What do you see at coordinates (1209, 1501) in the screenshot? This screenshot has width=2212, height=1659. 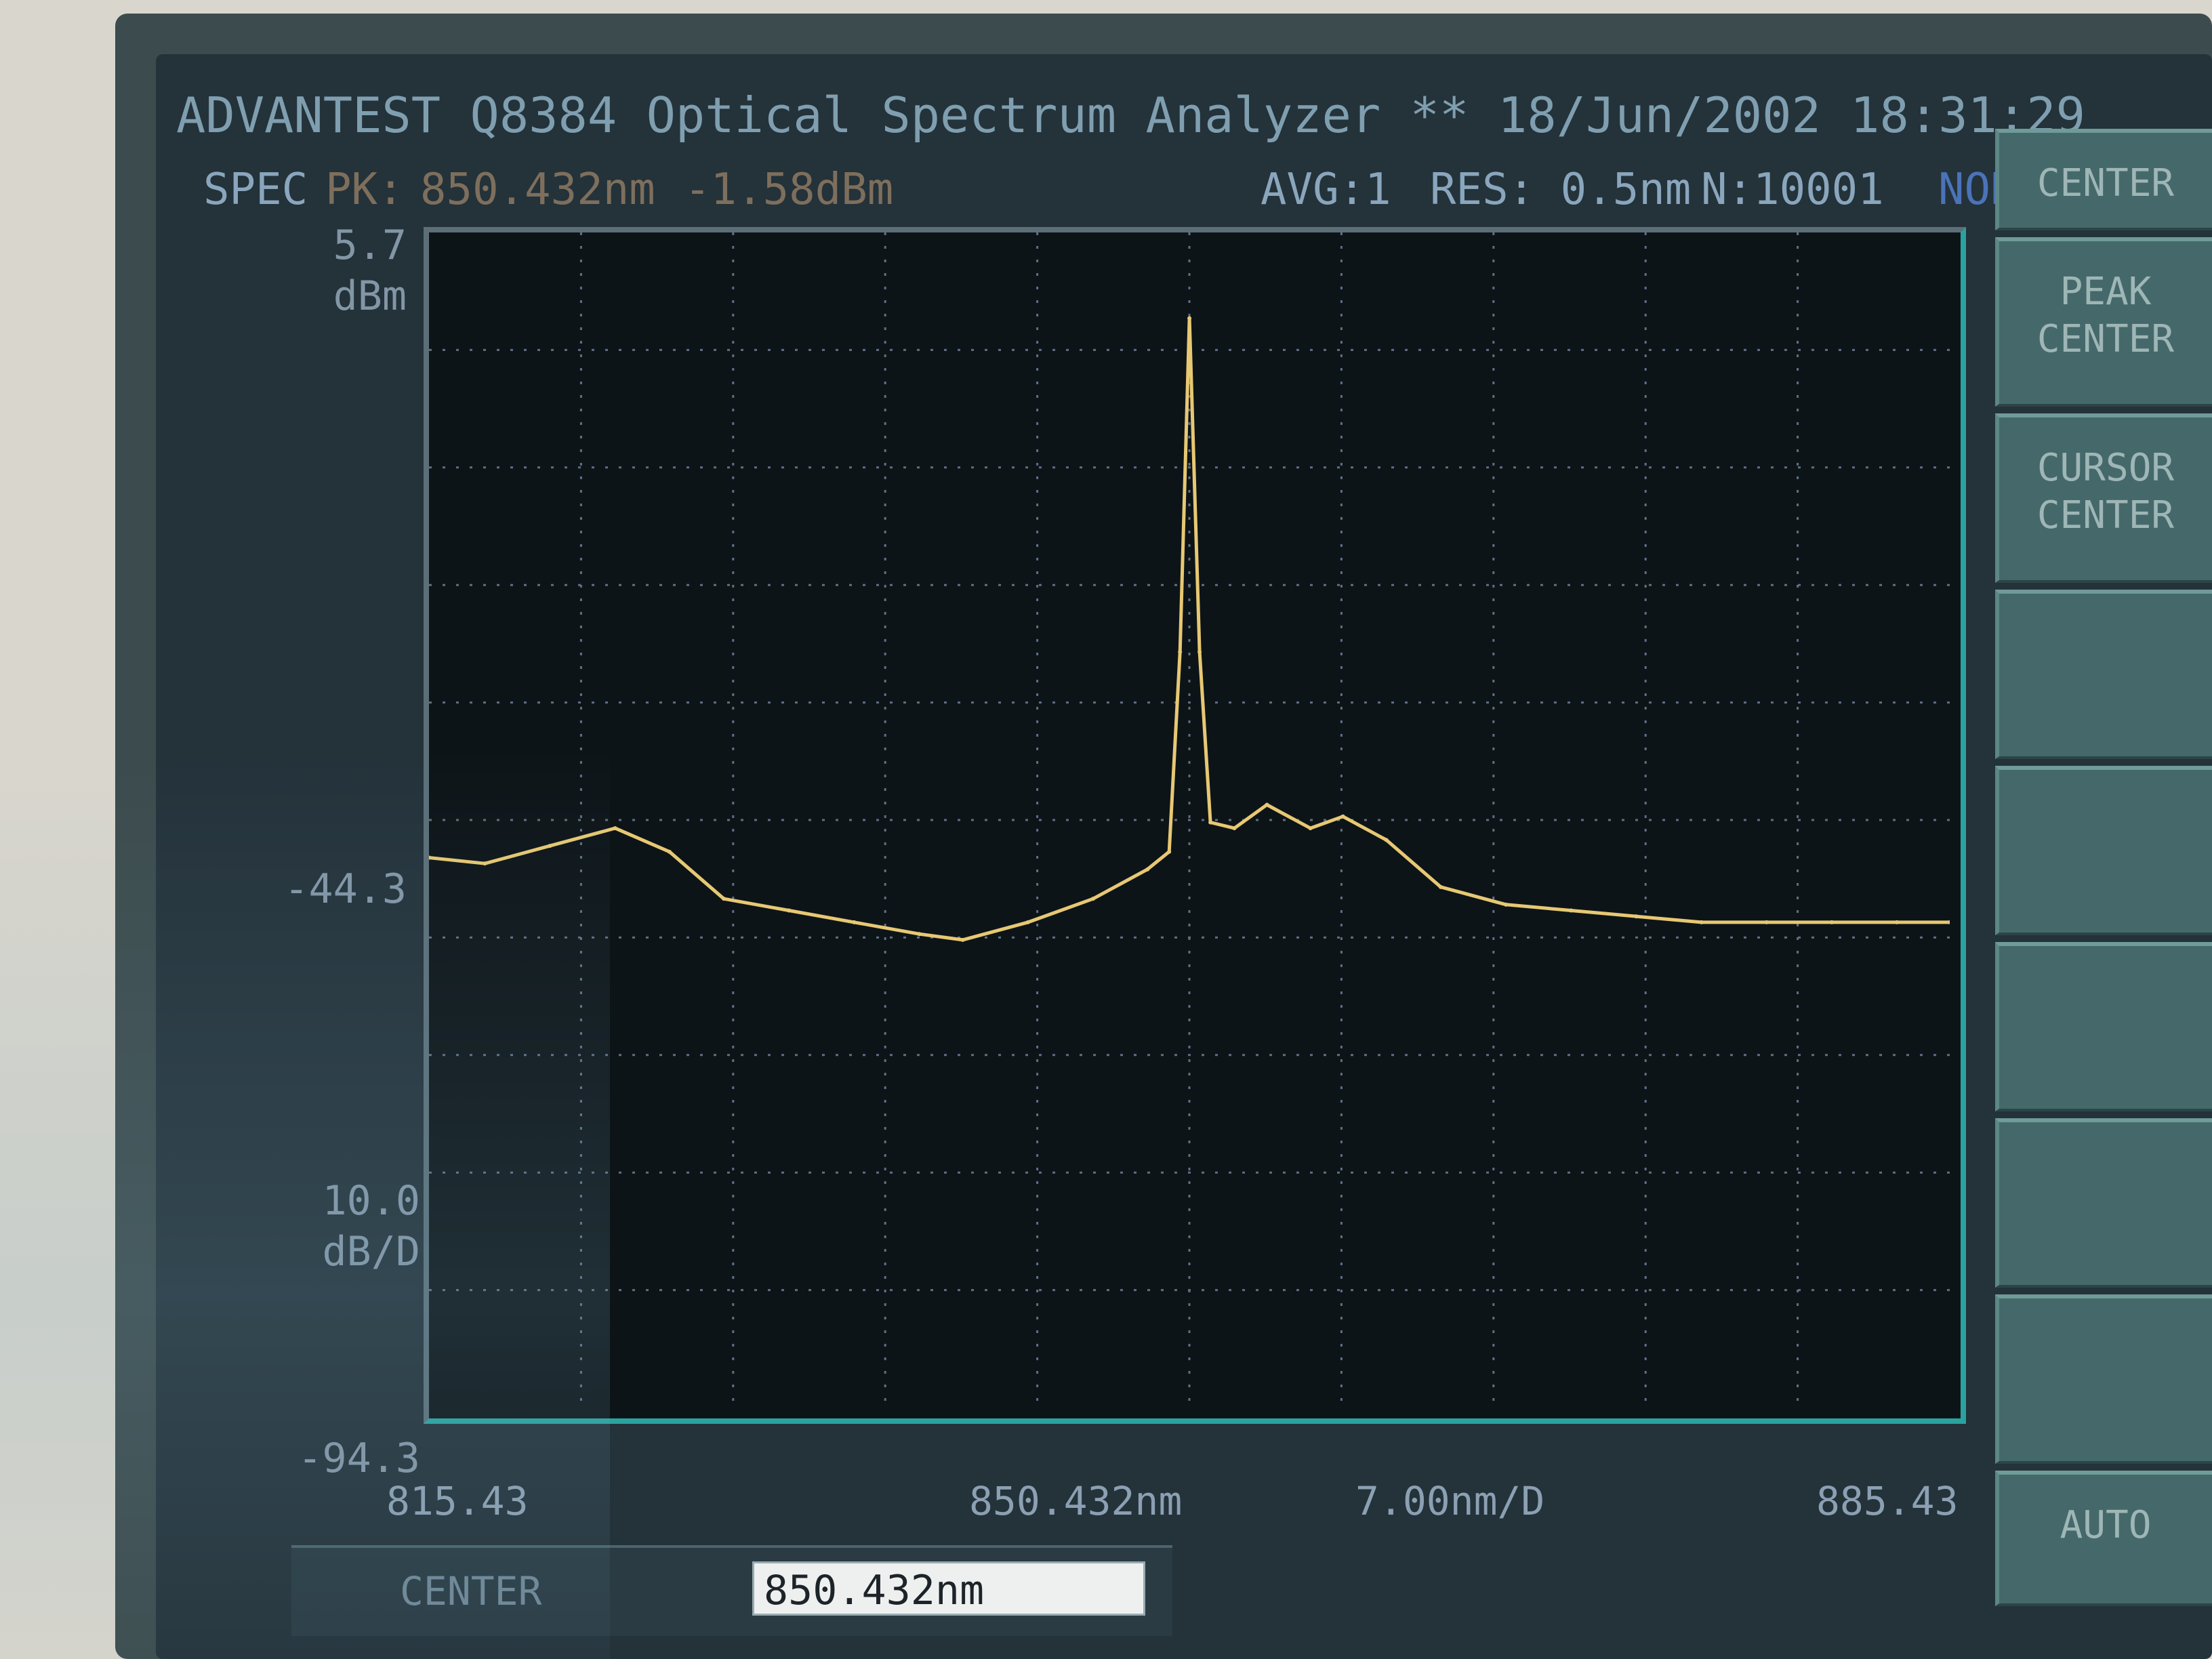 I see `x-axis-labels: 815.43 850.432nm 7.00nm/D 885.43` at bounding box center [1209, 1501].